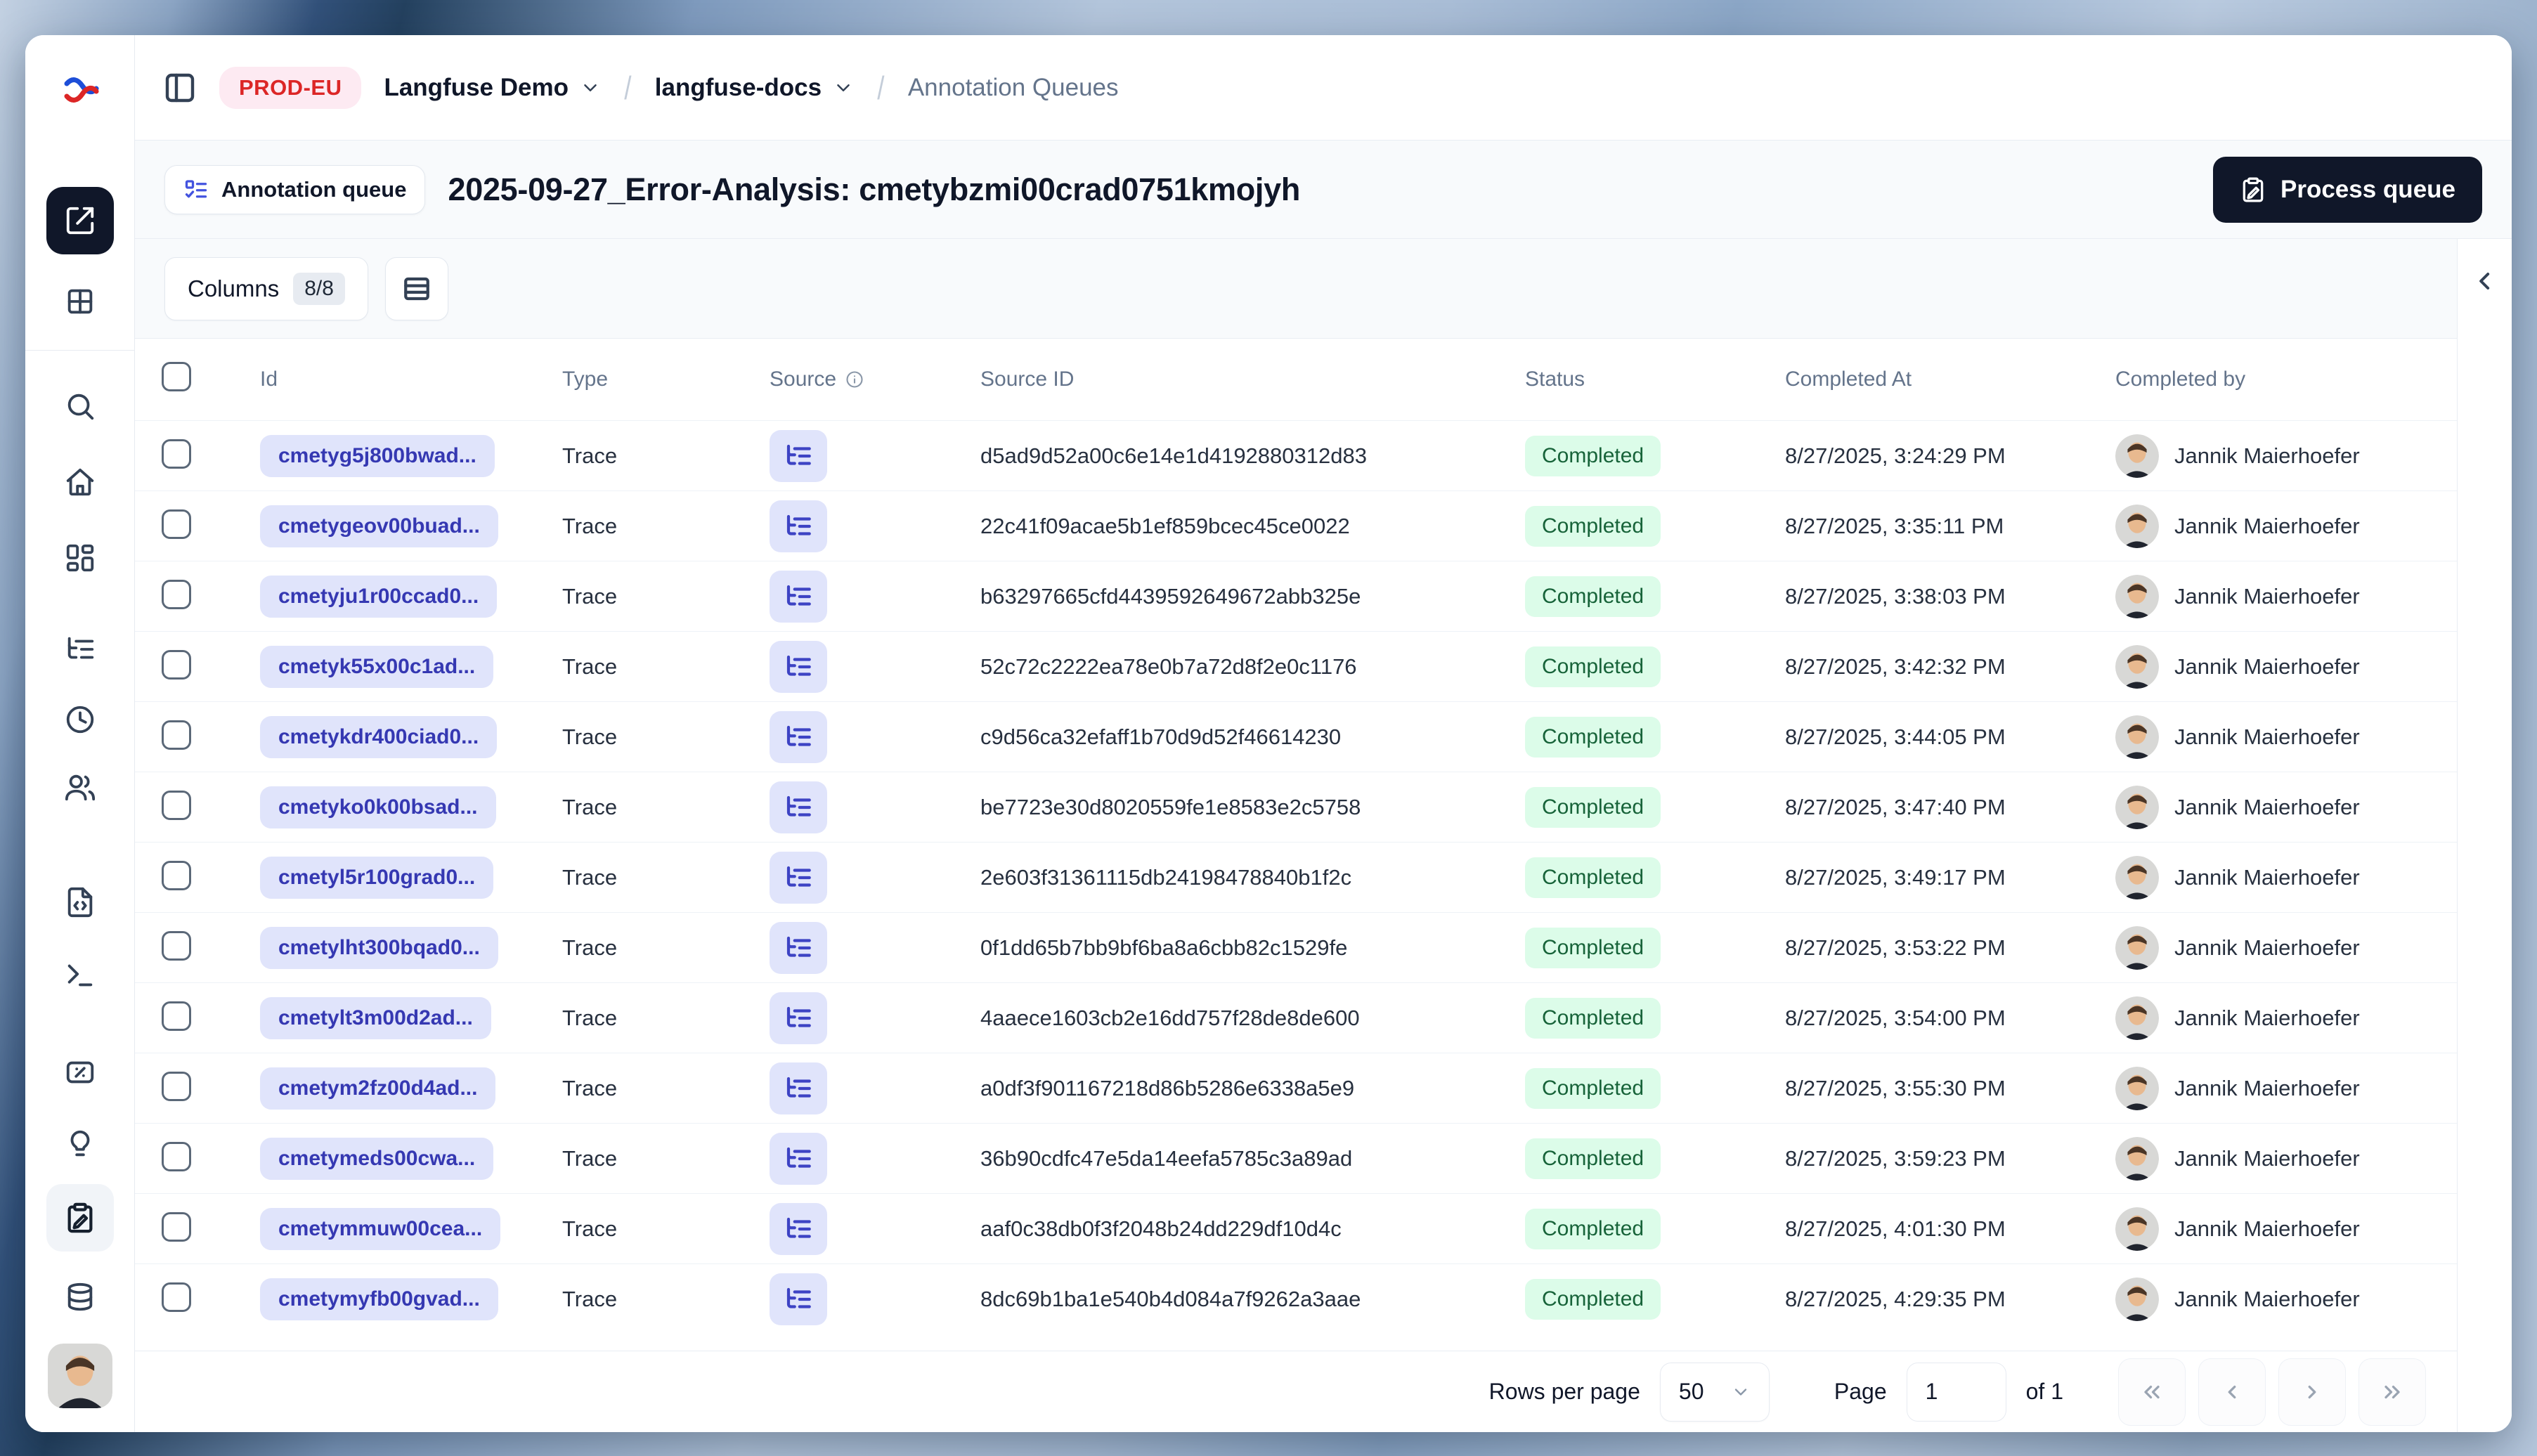 Image resolution: width=2537 pixels, height=1456 pixels. I want to click on sidebar, so click(80, 733).